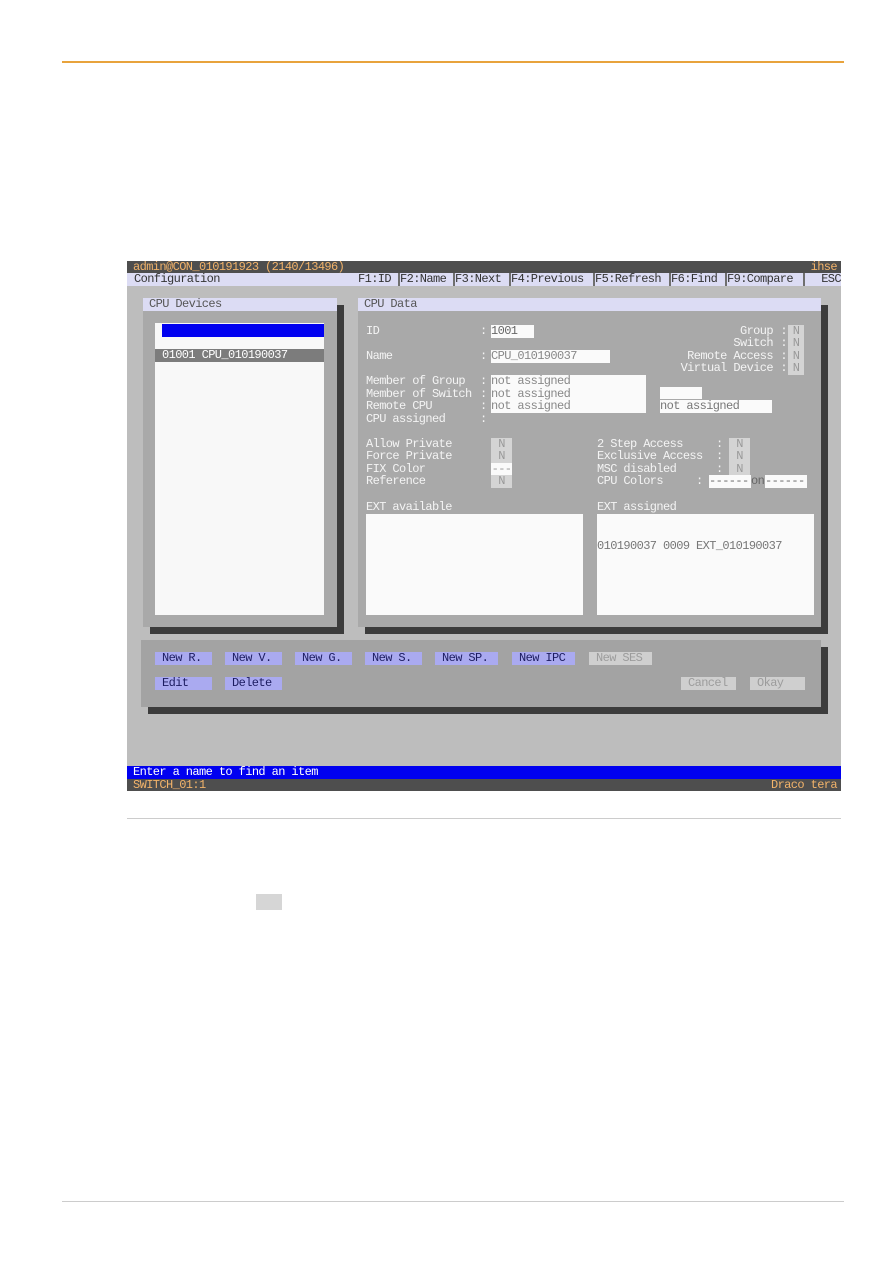 The height and width of the screenshot is (1263, 893). What do you see at coordinates (379, 356) in the screenshot?
I see `name-label: Name` at bounding box center [379, 356].